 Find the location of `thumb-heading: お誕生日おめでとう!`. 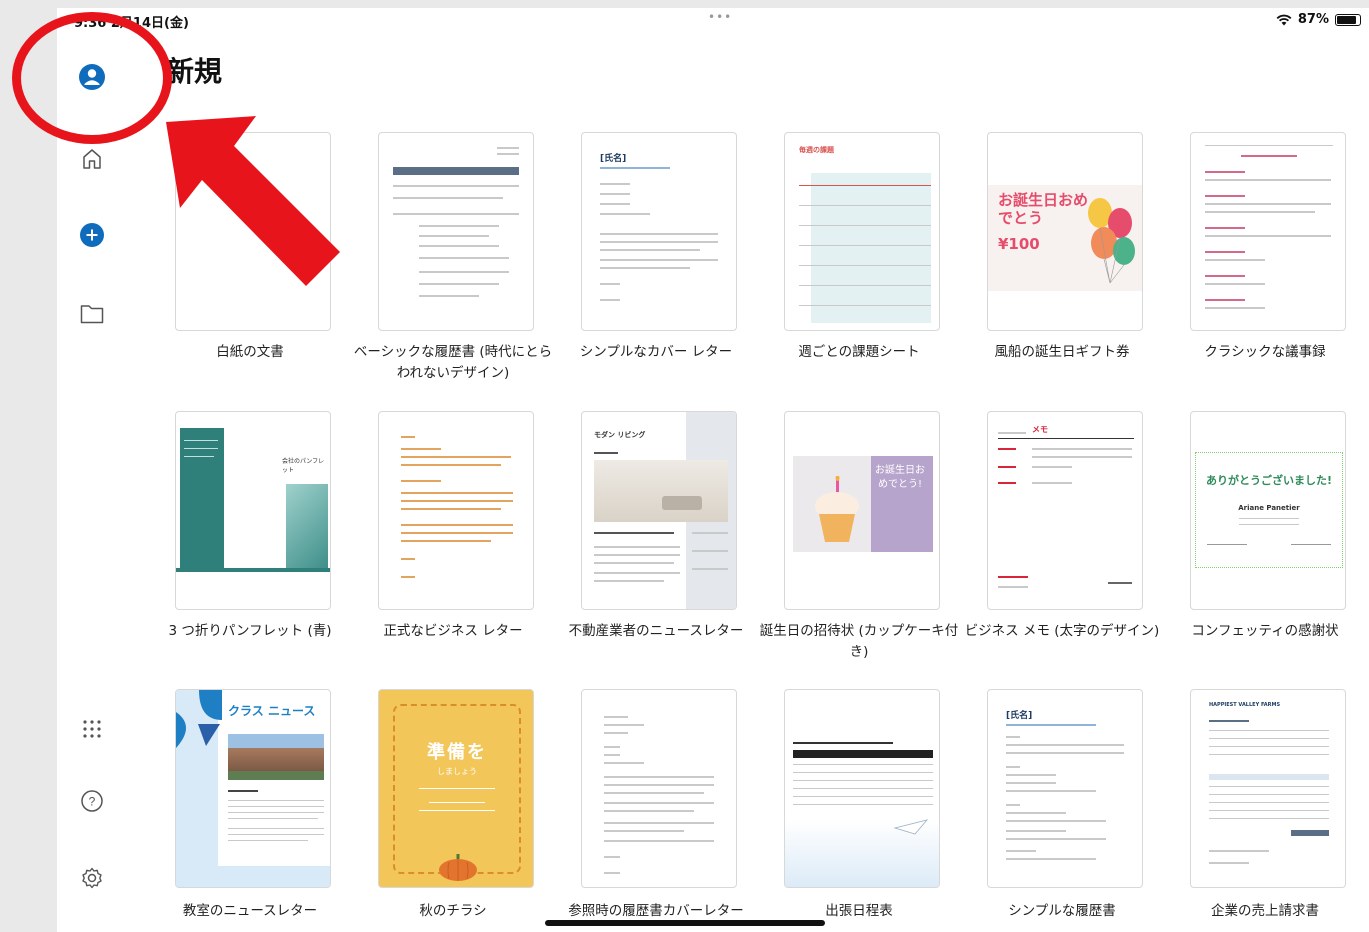

thumb-heading: お誕生日おめでとう! is located at coordinates (900, 477).